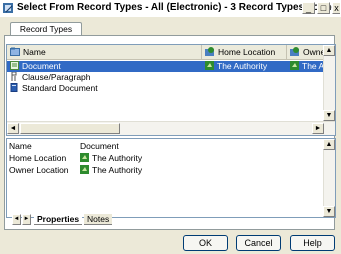 The image size is (341, 254). Describe the element at coordinates (20, 146) in the screenshot. I see `property-label: Name` at that location.